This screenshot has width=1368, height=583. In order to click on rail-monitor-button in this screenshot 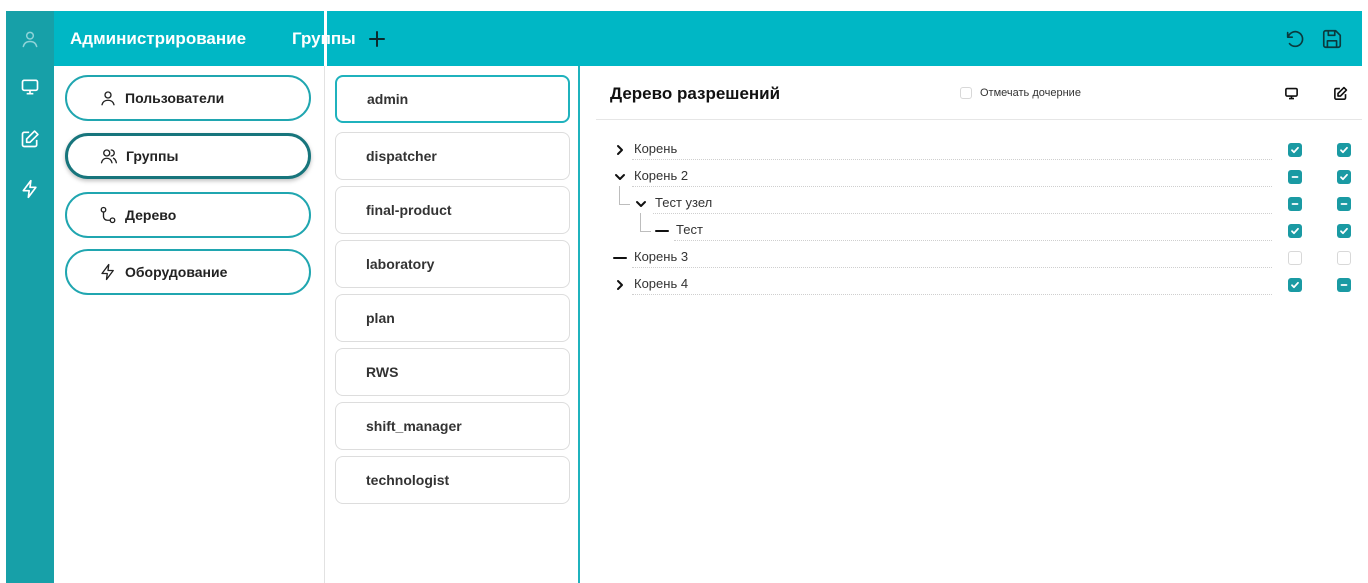, I will do `click(30, 87)`.